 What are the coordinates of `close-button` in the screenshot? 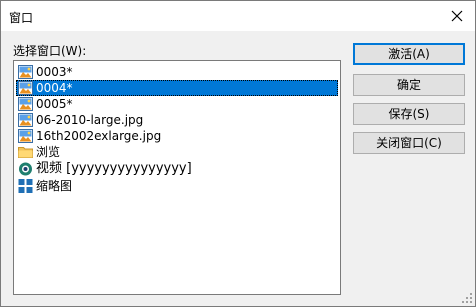 It's located at (457, 16).